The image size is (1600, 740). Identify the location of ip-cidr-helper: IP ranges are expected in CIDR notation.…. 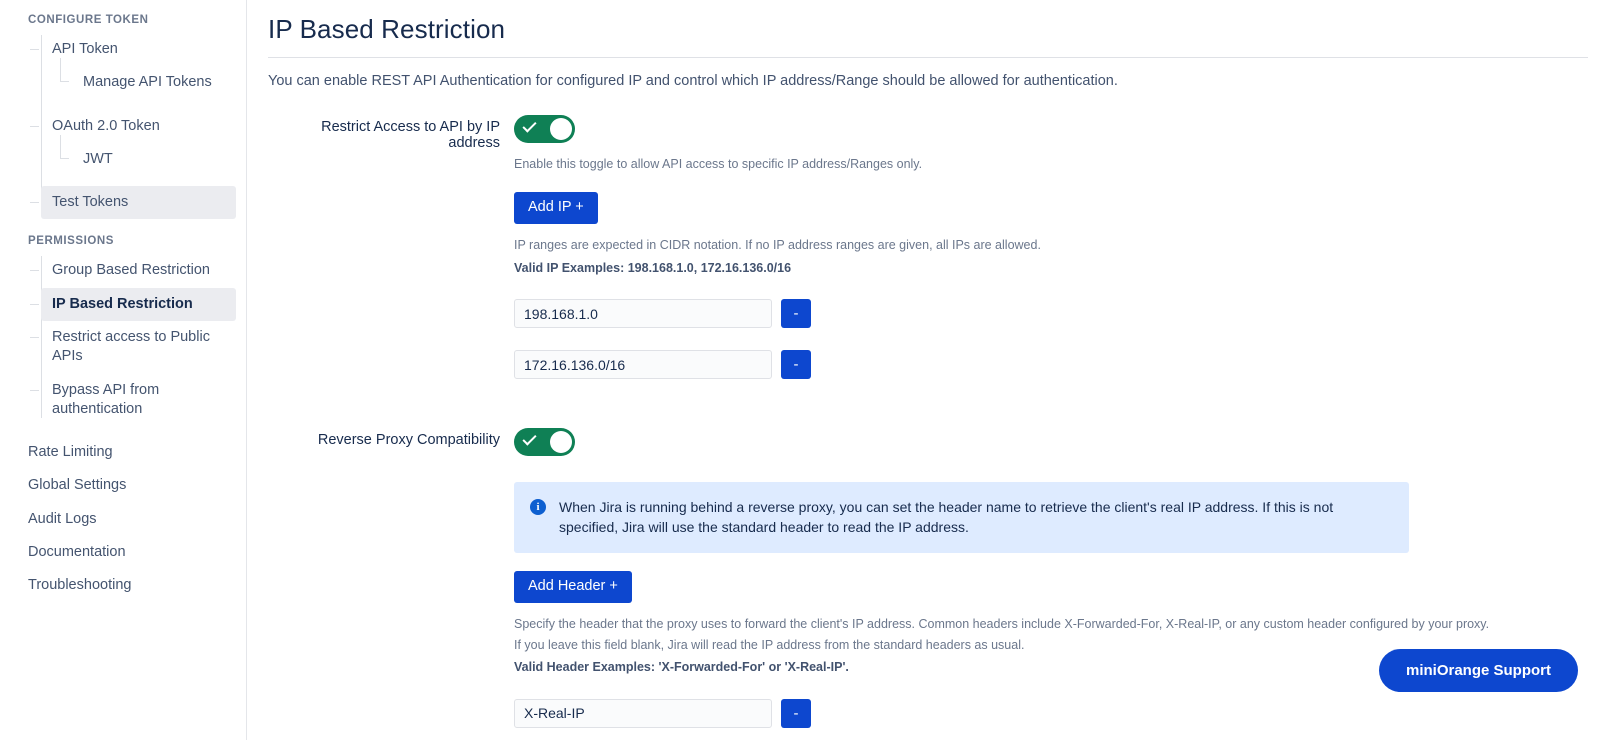
(777, 245).